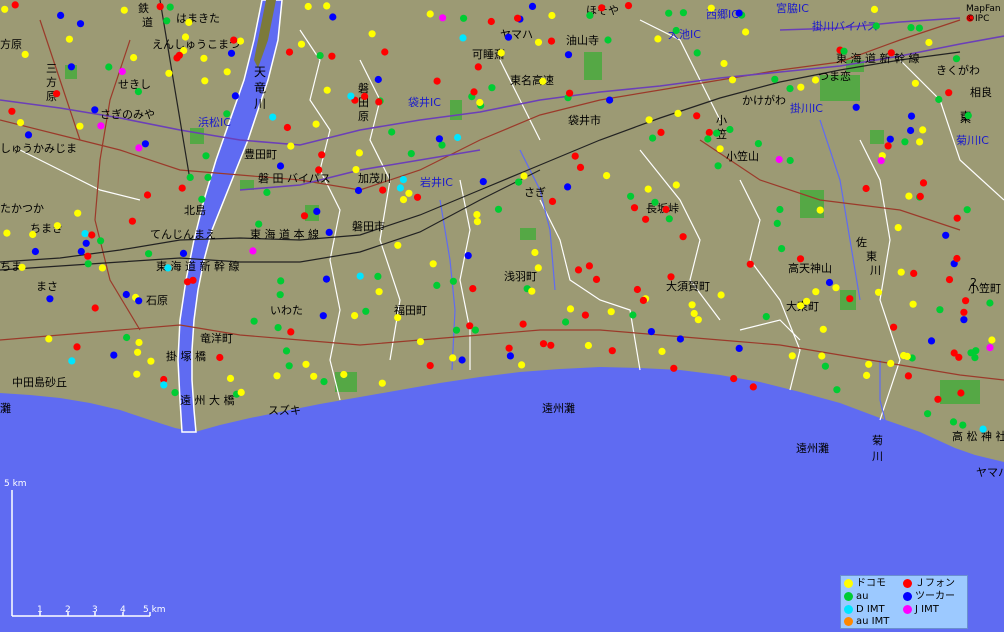 The width and height of the screenshot is (1004, 632). Describe the element at coordinates (198, 18) in the screenshot. I see `map-label: はまきた` at that location.